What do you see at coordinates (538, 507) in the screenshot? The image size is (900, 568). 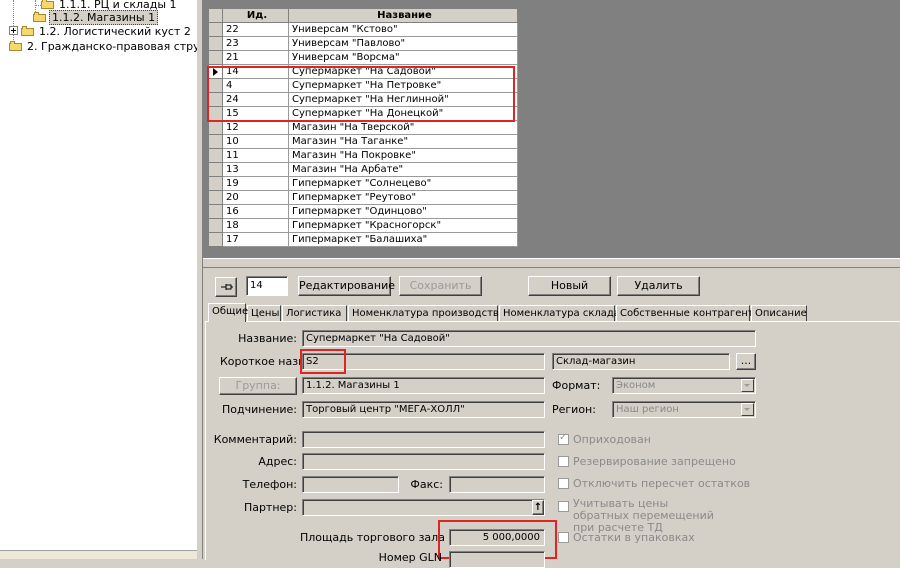 I see `partner-select-button: ↑` at bounding box center [538, 507].